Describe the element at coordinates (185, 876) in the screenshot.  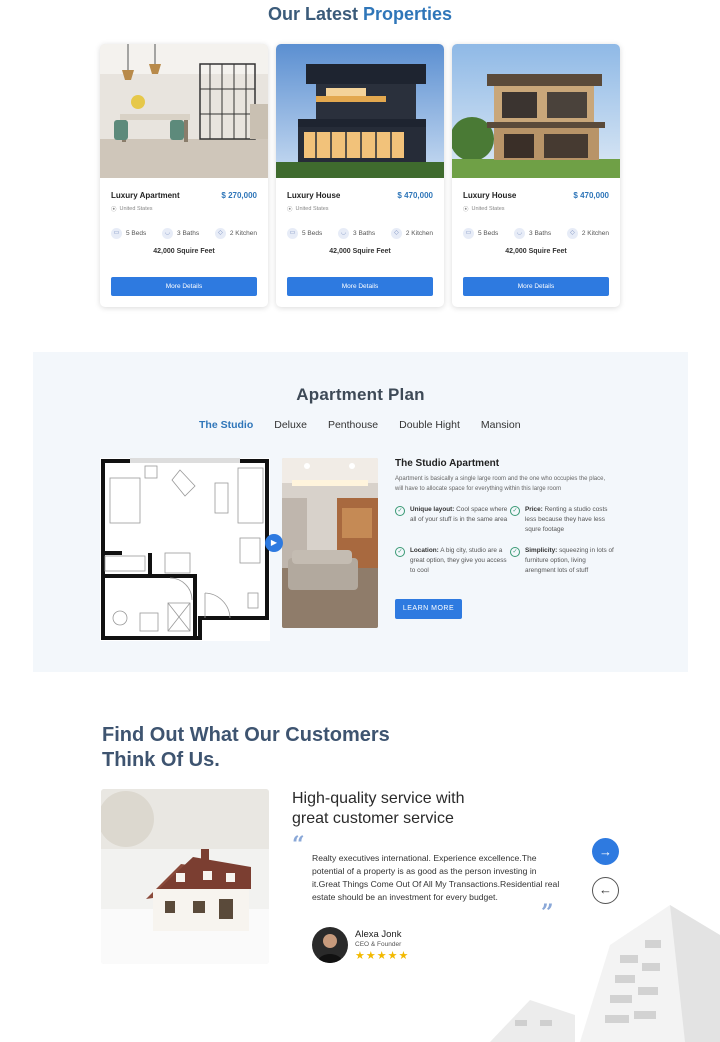
I see `house-model-image` at that location.